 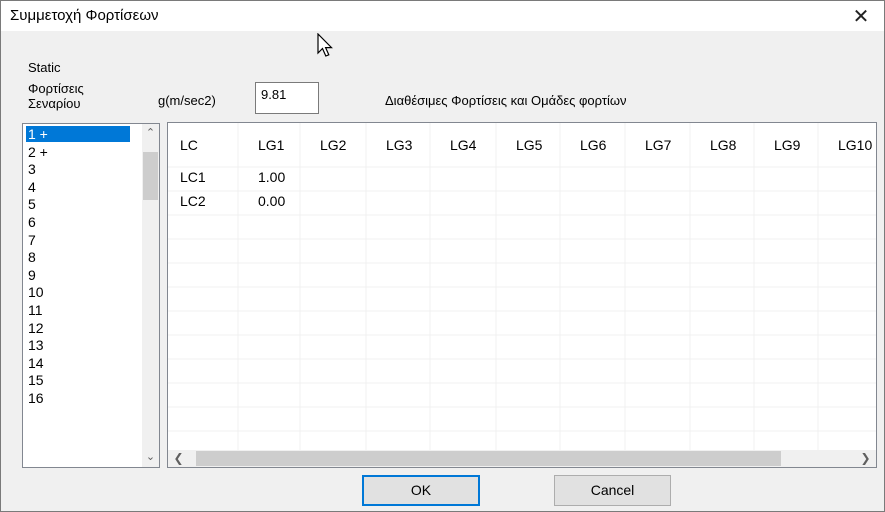 I want to click on grid-cell-lg1: 1.00, so click(x=271, y=177).